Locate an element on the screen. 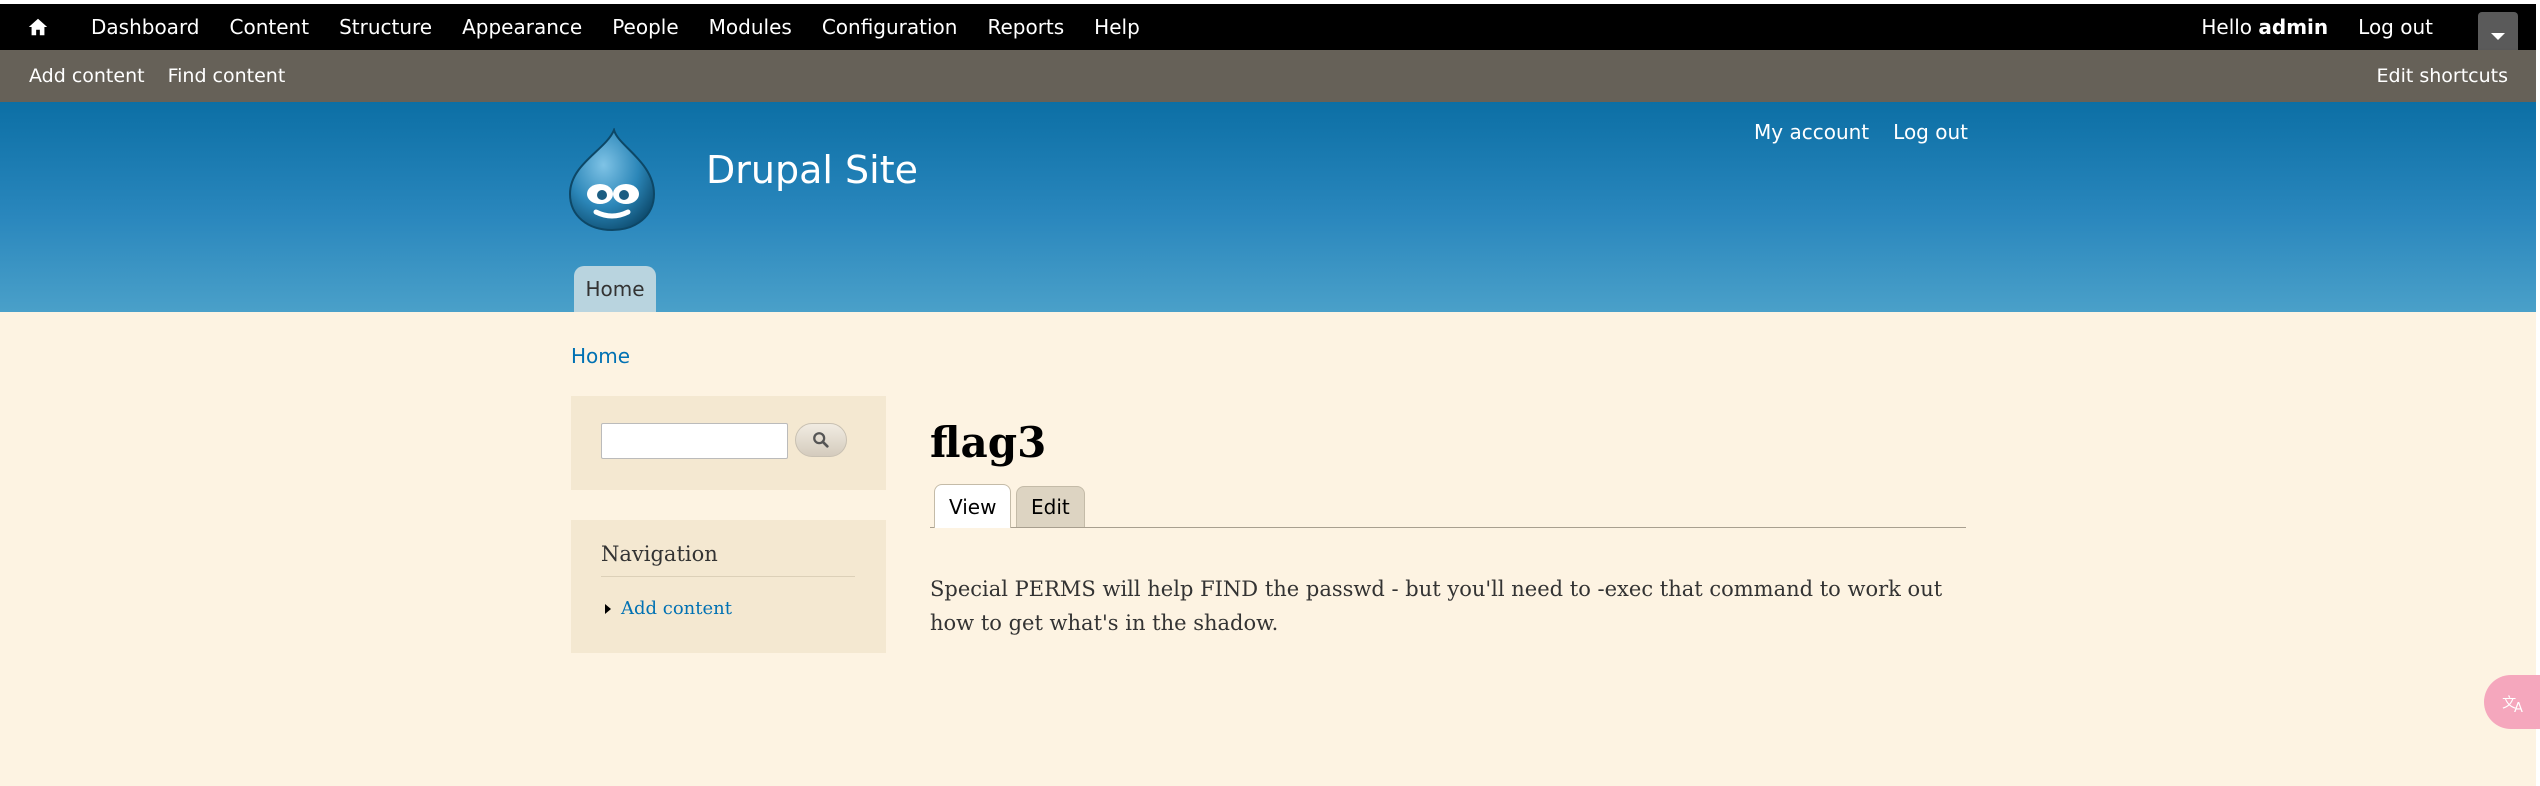  nav-item-label: Add content is located at coordinates (676, 608).